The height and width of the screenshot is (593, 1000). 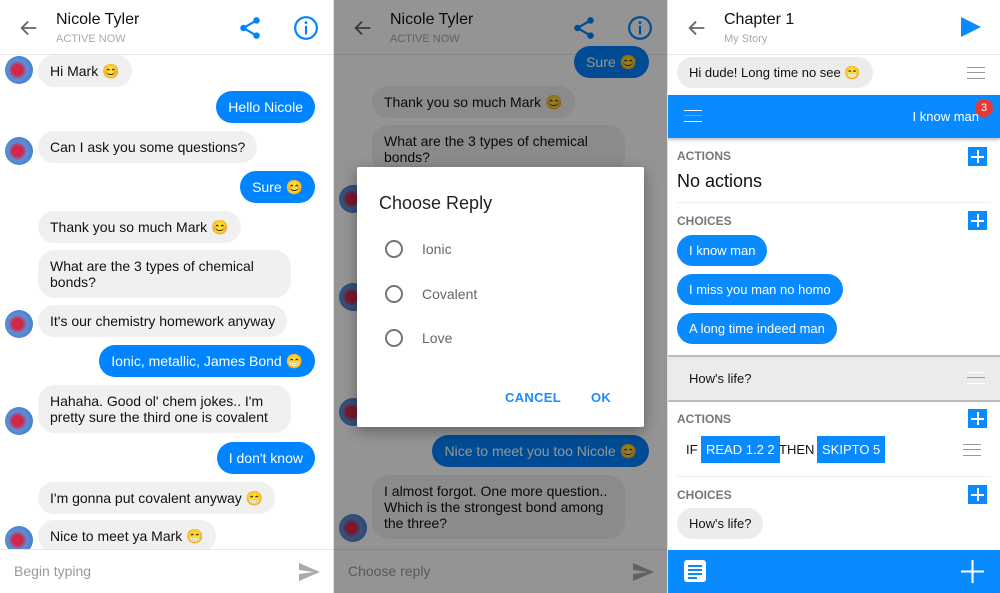 I want to click on condition-then: THEN, so click(x=797, y=449).